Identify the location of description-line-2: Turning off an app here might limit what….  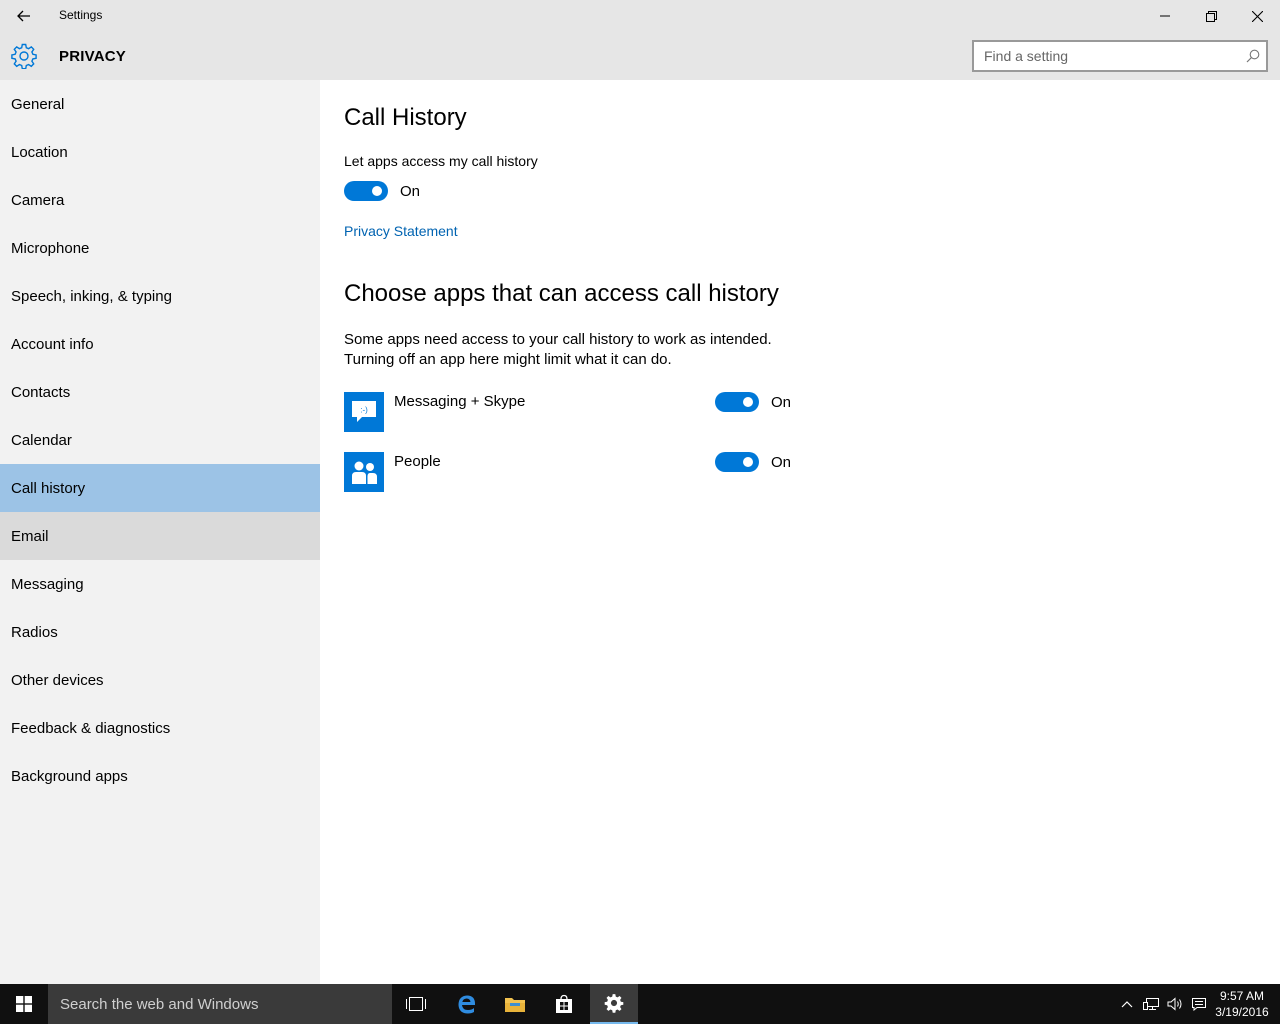
(508, 359).